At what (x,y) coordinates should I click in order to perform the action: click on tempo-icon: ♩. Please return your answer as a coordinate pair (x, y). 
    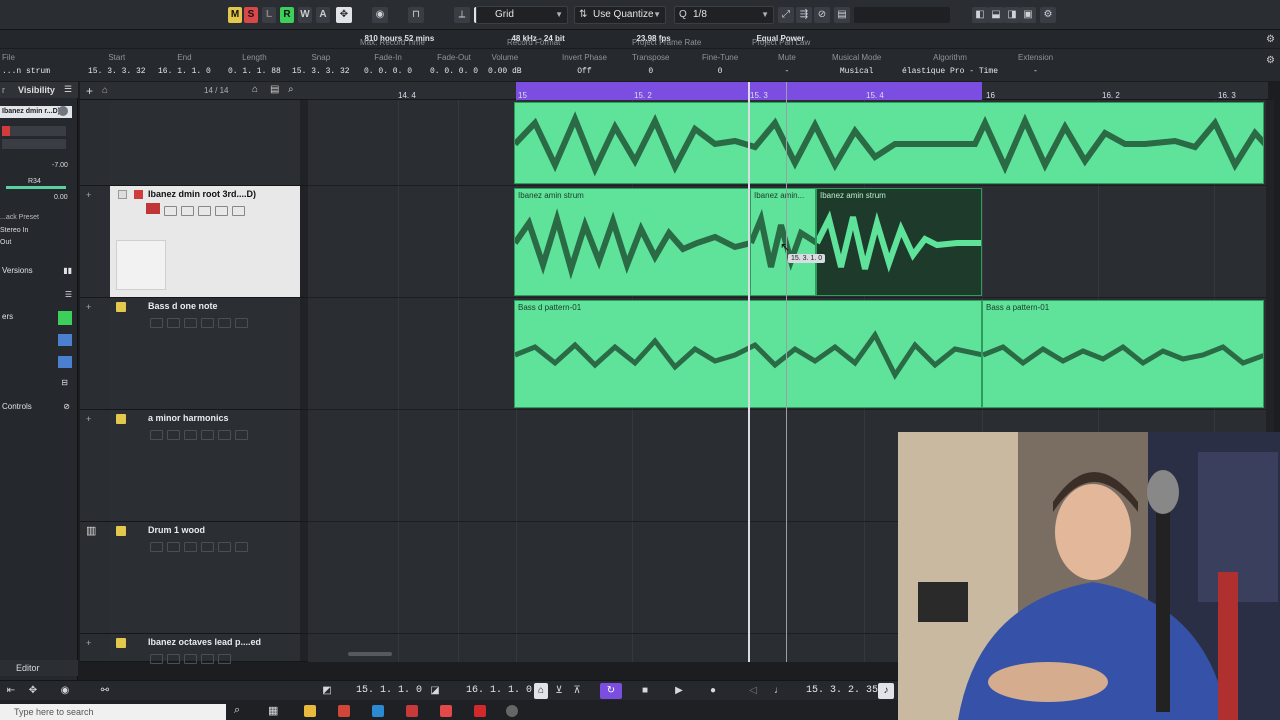
    Looking at the image, I should click on (779, 691).